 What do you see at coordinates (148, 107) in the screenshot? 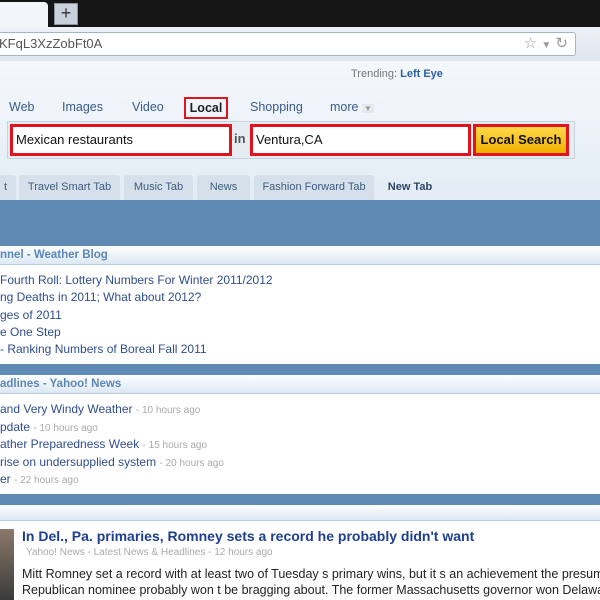
I see `nav-video: Video` at bounding box center [148, 107].